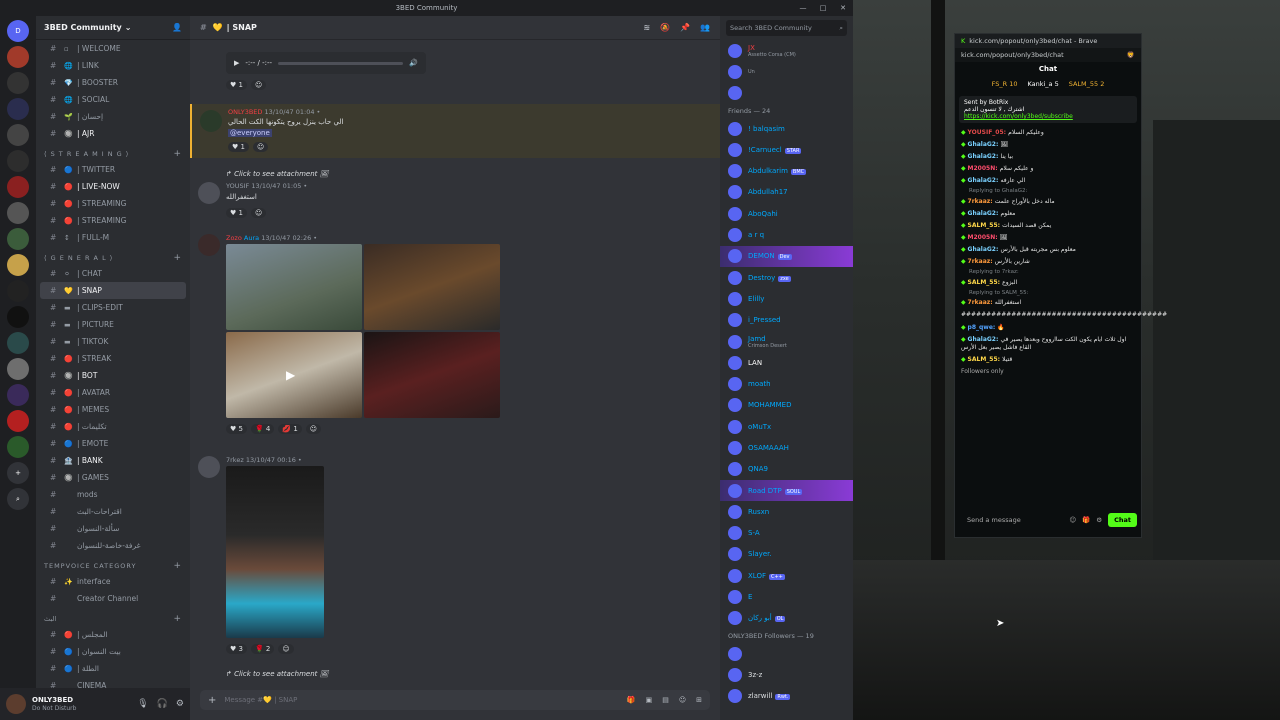 The height and width of the screenshot is (720, 1280). Describe the element at coordinates (786, 128) in the screenshot. I see `member-item: ! balqasim` at that location.